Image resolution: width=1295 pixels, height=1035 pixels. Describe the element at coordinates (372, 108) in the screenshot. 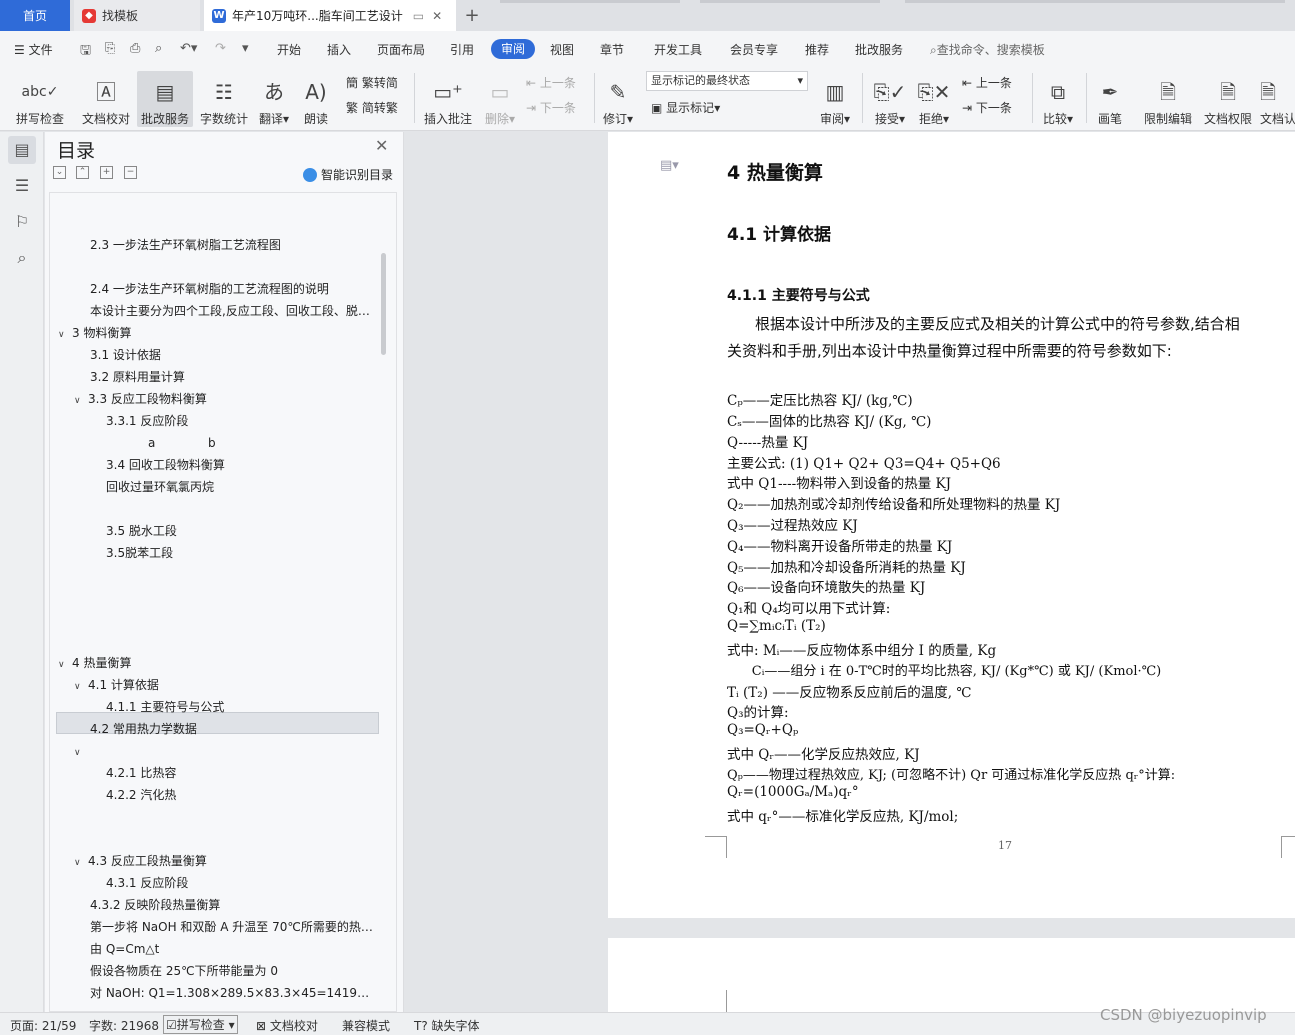

I see `simp-to-trad-button: 繁 简转繁` at that location.